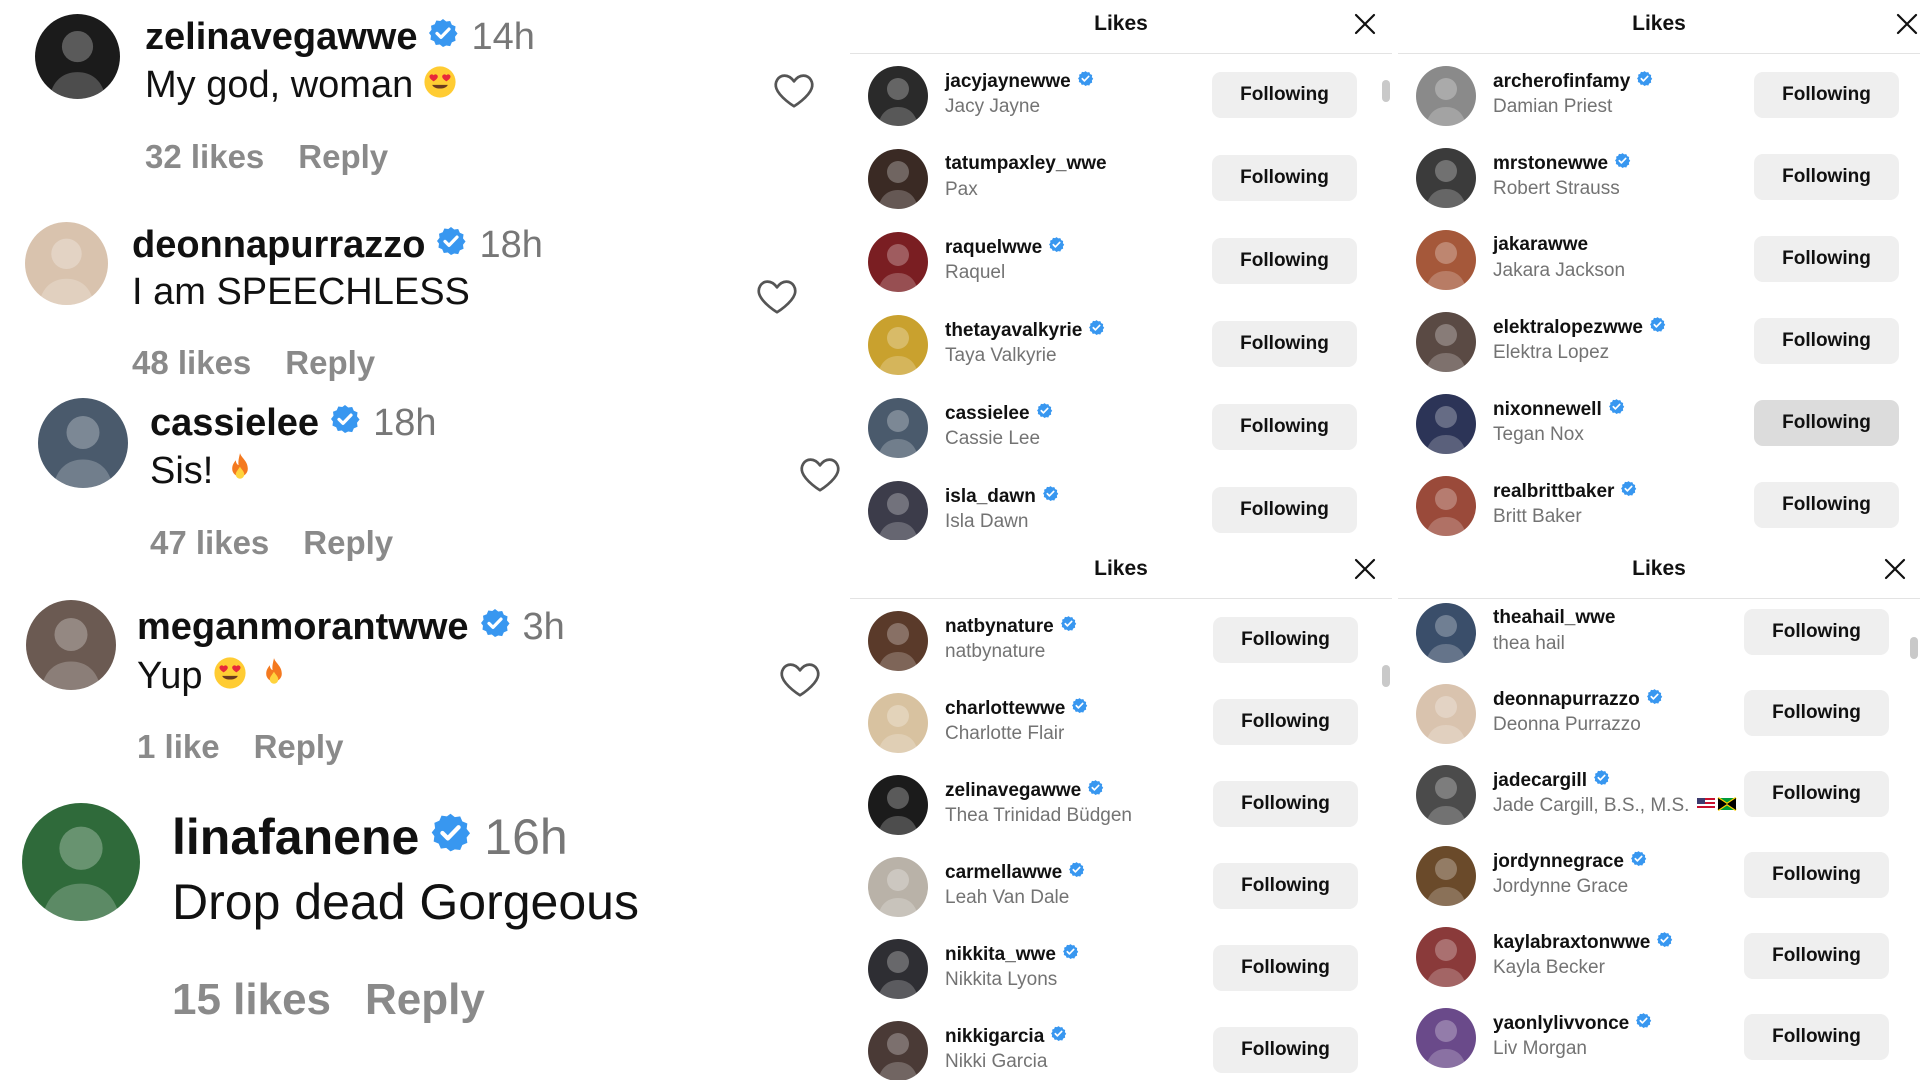  What do you see at coordinates (1659, 713) in the screenshot?
I see `likes-user-row: deonnapurrazzo Deonna Purrazzo Following` at bounding box center [1659, 713].